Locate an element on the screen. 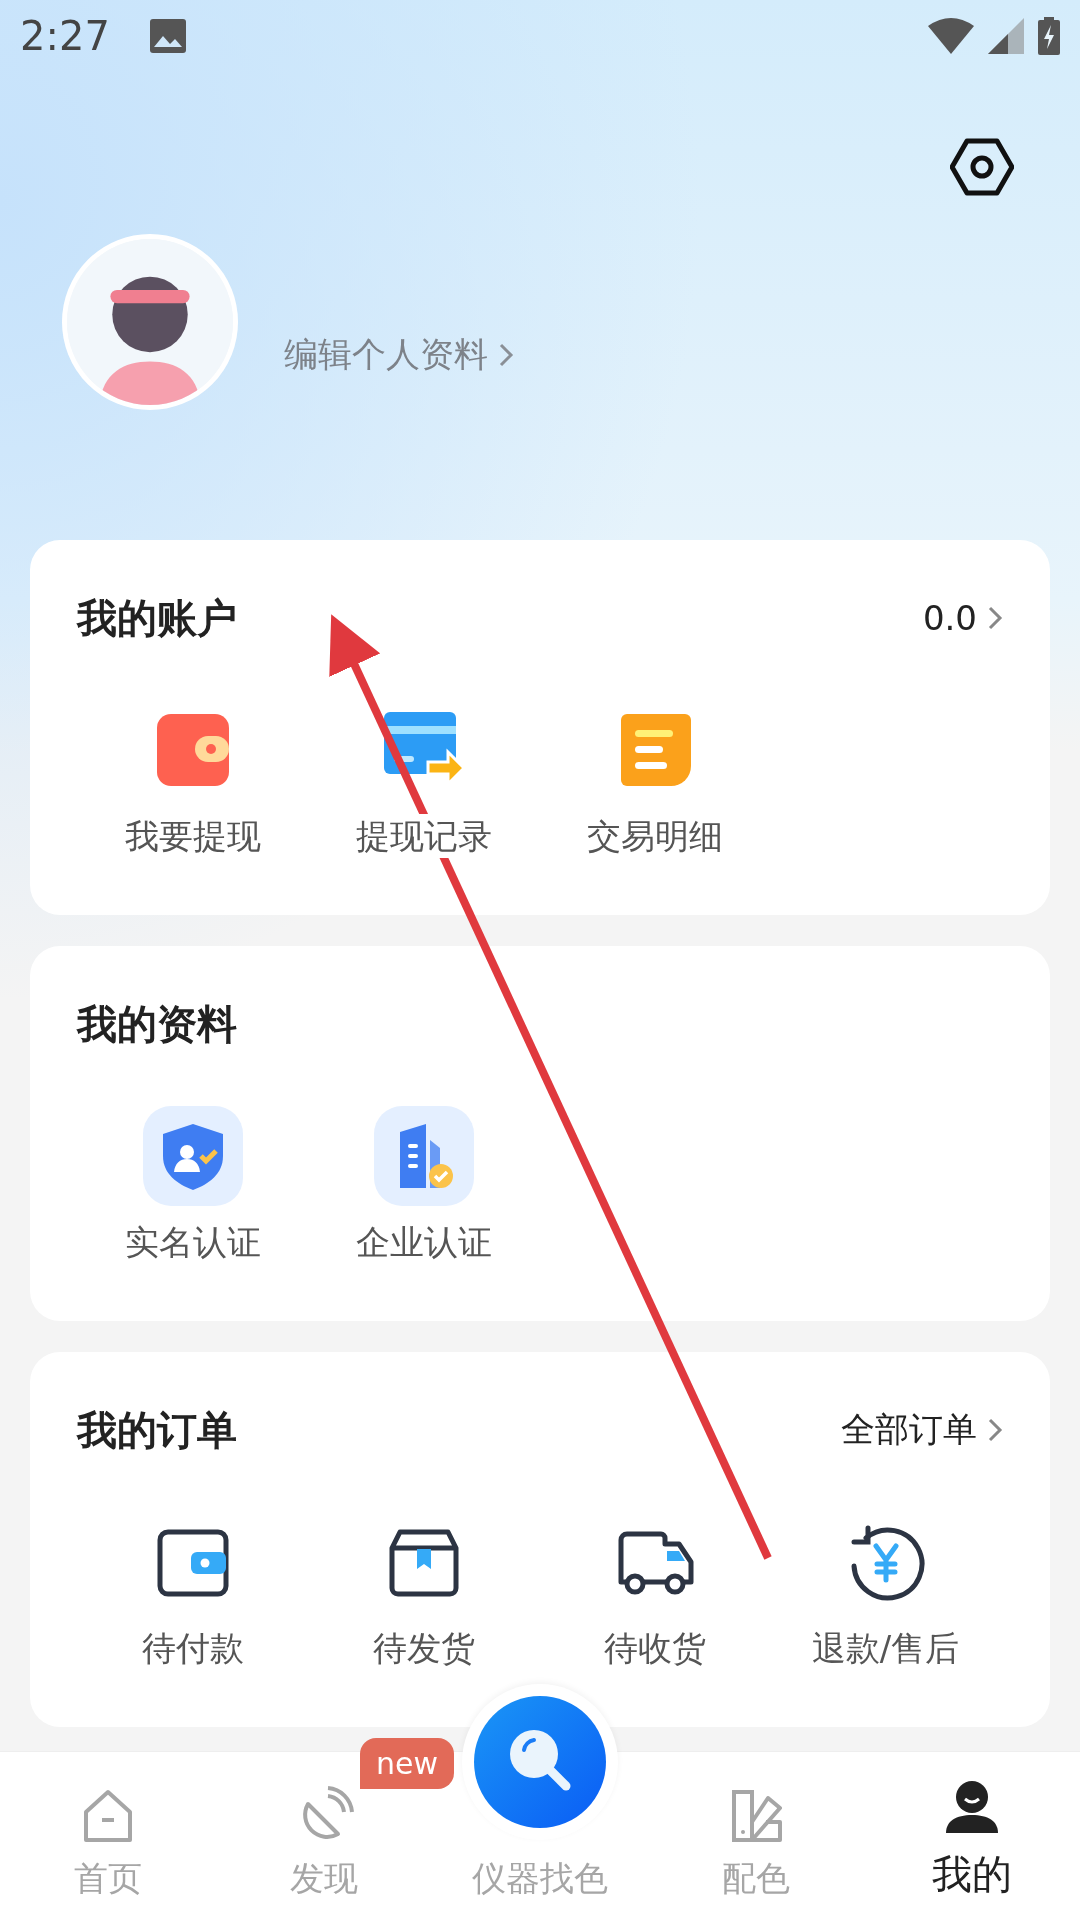 Image resolution: width=1080 pixels, height=1920 pixels. wallet-icon is located at coordinates (192, 750).